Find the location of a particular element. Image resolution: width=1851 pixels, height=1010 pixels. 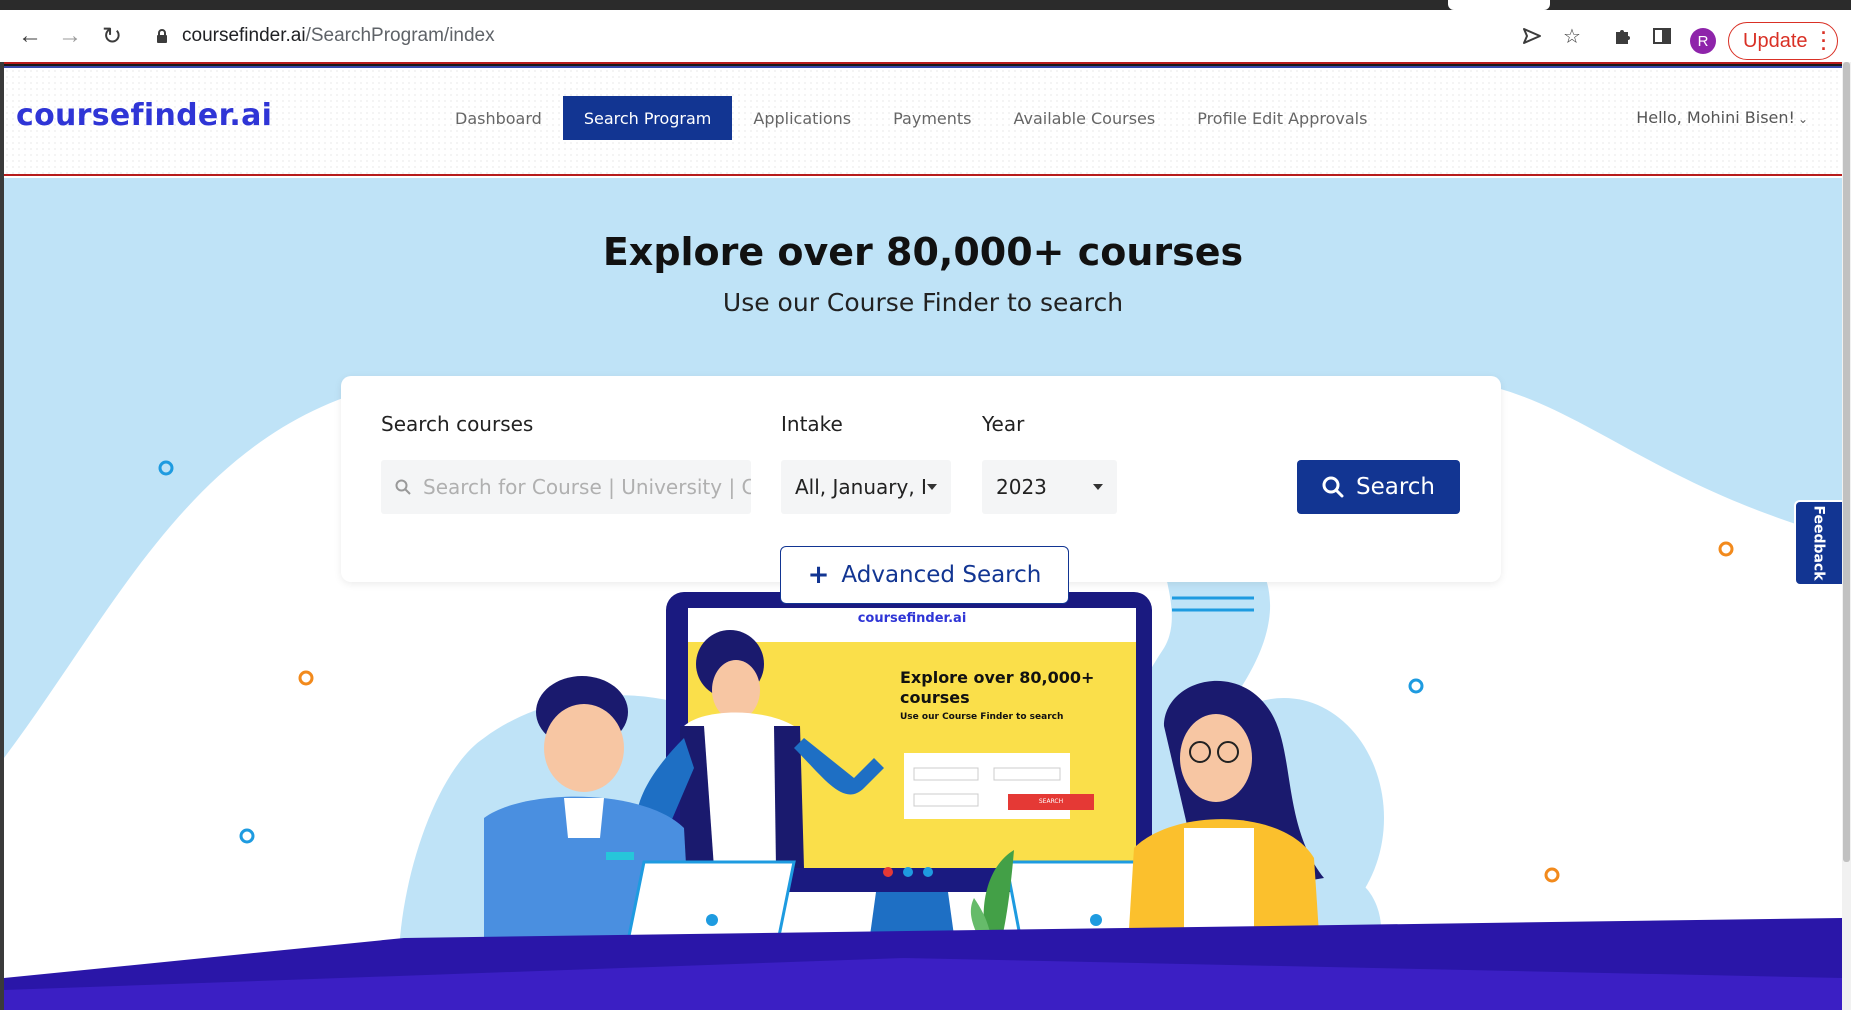

bookmark-star-icon: ☆ is located at coordinates (1572, 36).